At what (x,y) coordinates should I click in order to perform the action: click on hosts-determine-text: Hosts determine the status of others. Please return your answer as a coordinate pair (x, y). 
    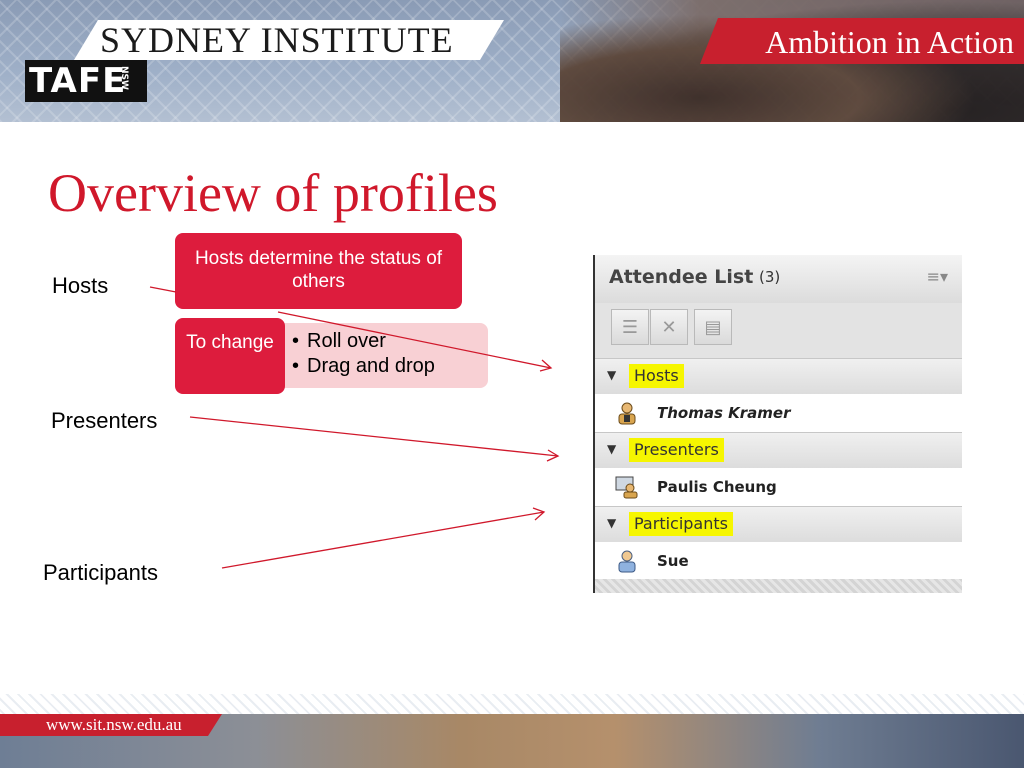
    Looking at the image, I should click on (318, 270).